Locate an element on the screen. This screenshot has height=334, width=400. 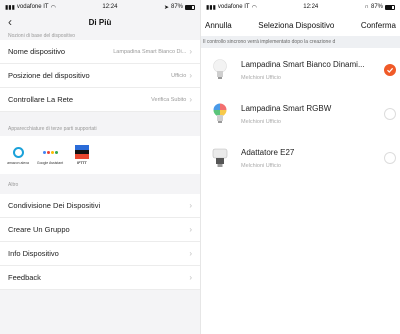
row-device-info: Info Dispositivo › is located at coordinates (100, 254).